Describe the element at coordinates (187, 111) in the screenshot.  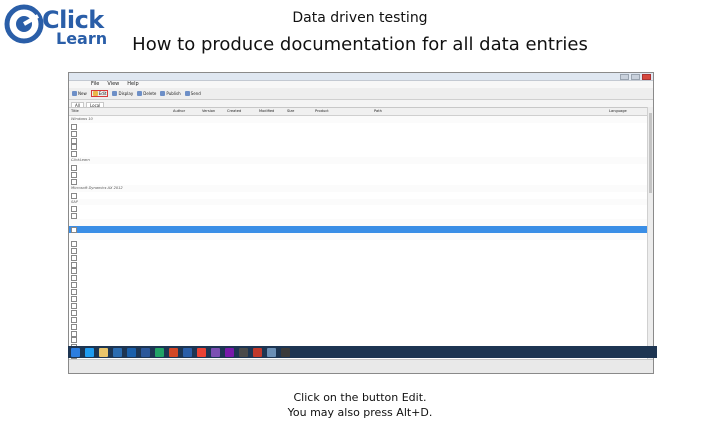
I see `column-header-author: Author` at that location.